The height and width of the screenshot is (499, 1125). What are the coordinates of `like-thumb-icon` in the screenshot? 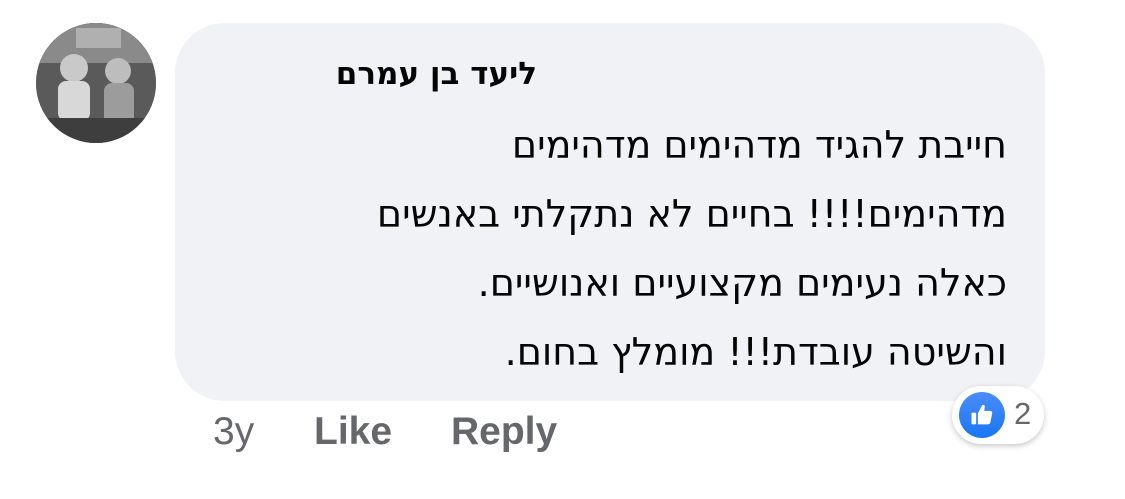 It's located at (982, 415).